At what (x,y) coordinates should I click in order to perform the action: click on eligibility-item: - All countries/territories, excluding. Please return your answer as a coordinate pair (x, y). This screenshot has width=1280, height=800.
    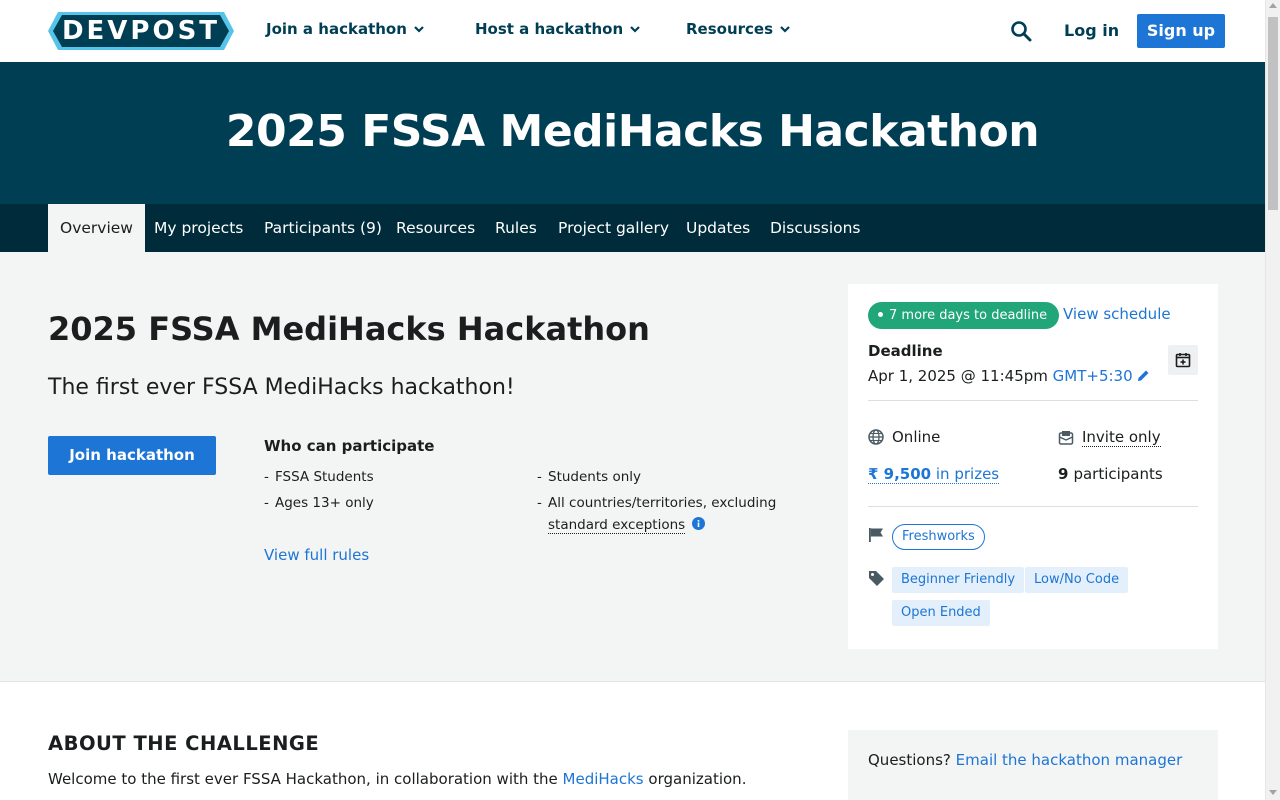
    Looking at the image, I should click on (657, 503).